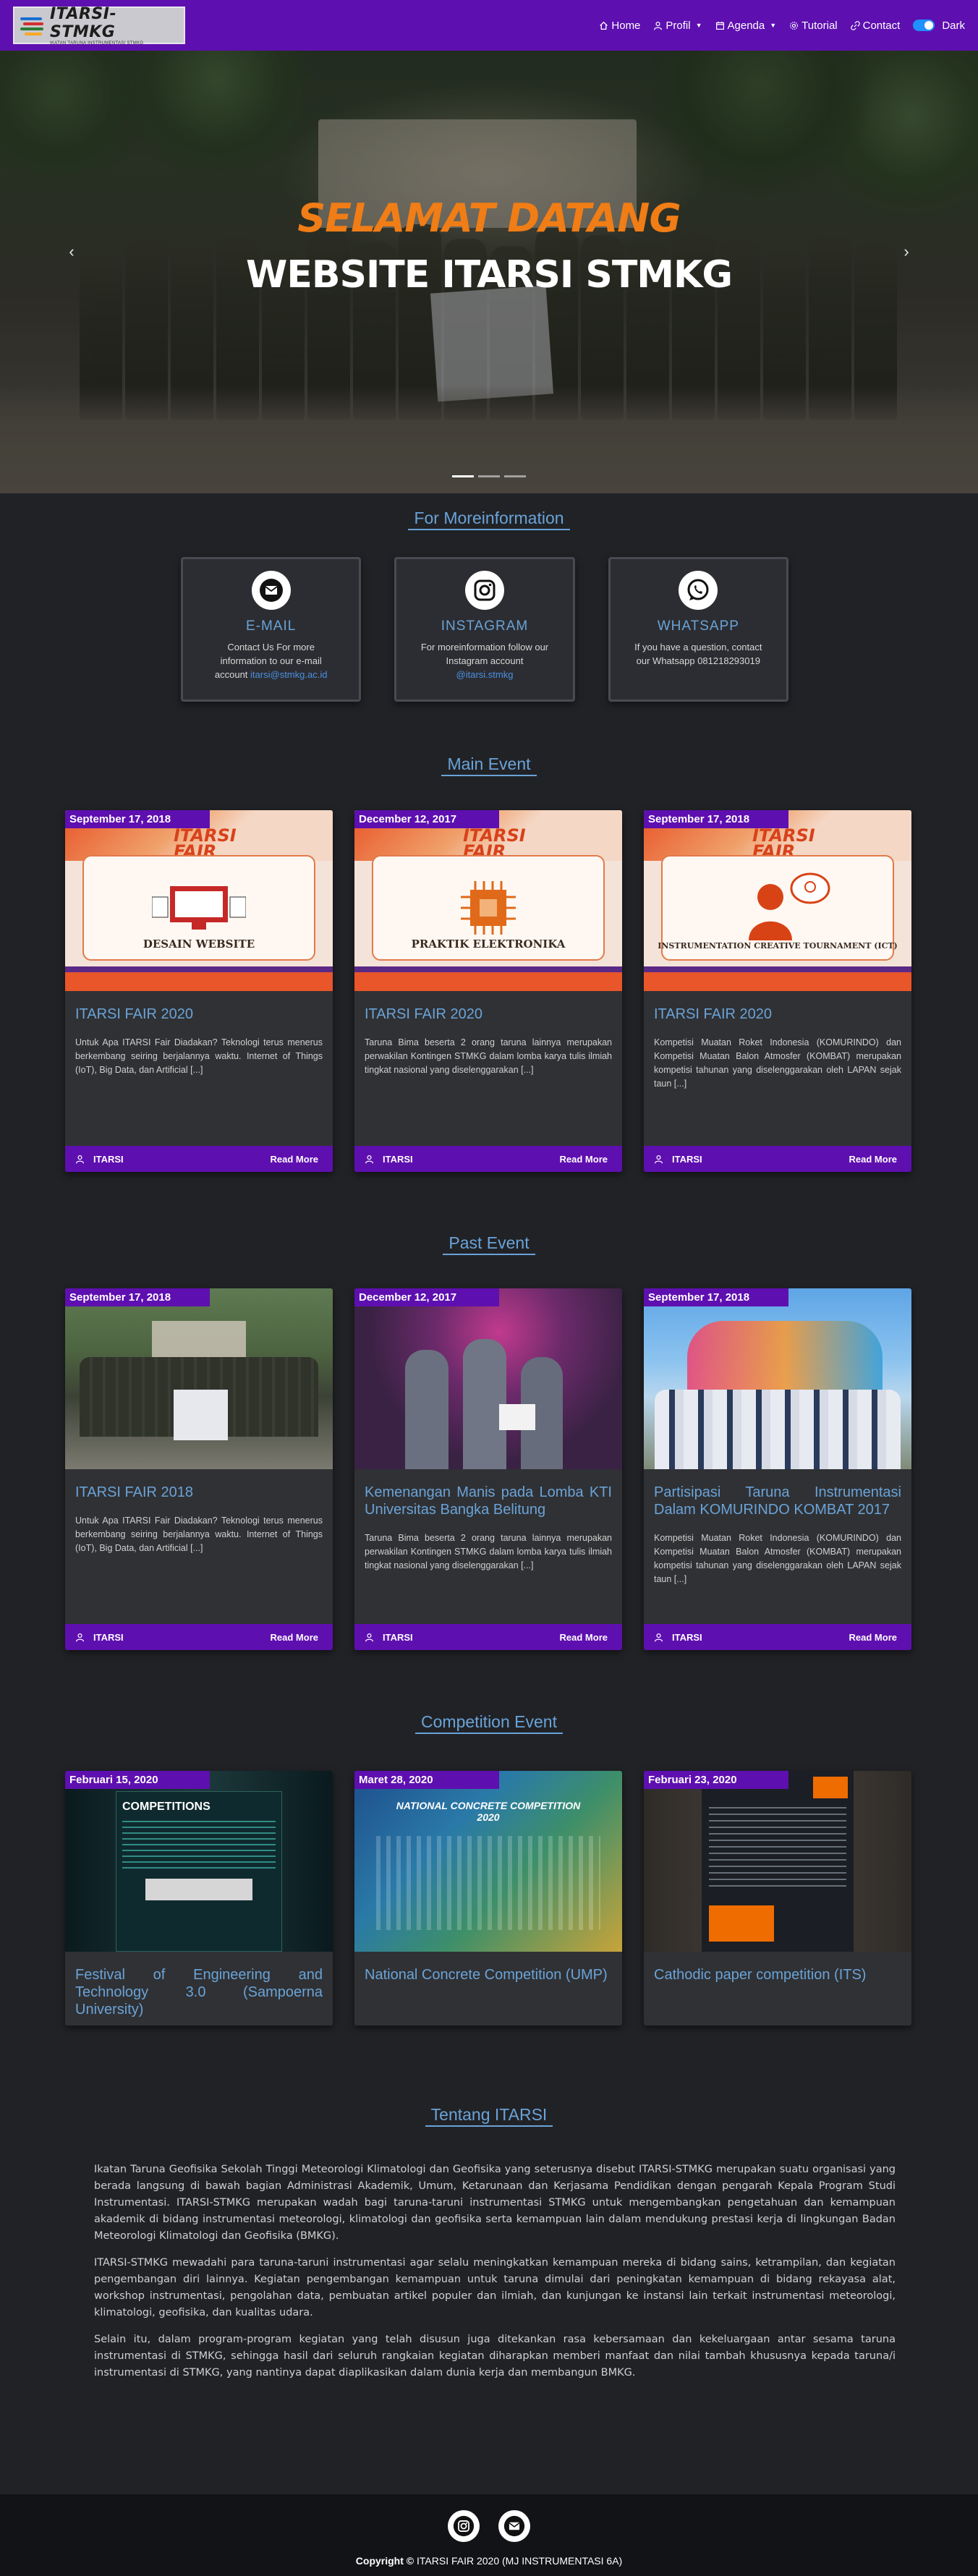 This screenshot has width=978, height=2576. I want to click on theme-toggle-label: Dark, so click(953, 25).